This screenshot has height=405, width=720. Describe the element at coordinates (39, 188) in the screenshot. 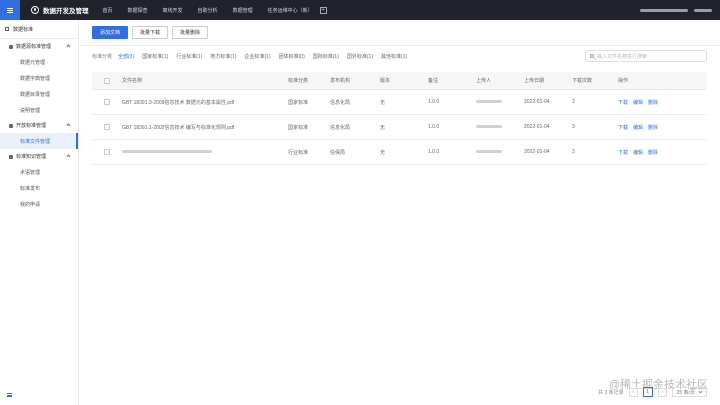

I see `sidebar-item-publish: 标准发布` at that location.